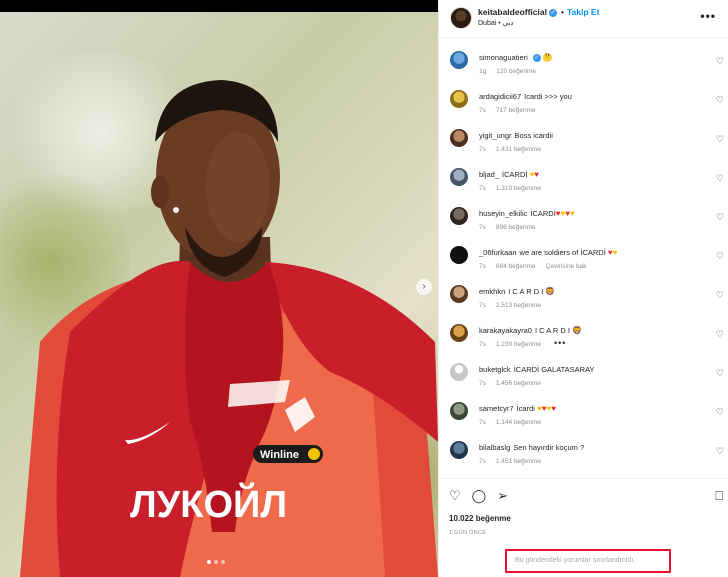  Describe the element at coordinates (505, 330) in the screenshot. I see `comment-username: karakayakayra0` at that location.